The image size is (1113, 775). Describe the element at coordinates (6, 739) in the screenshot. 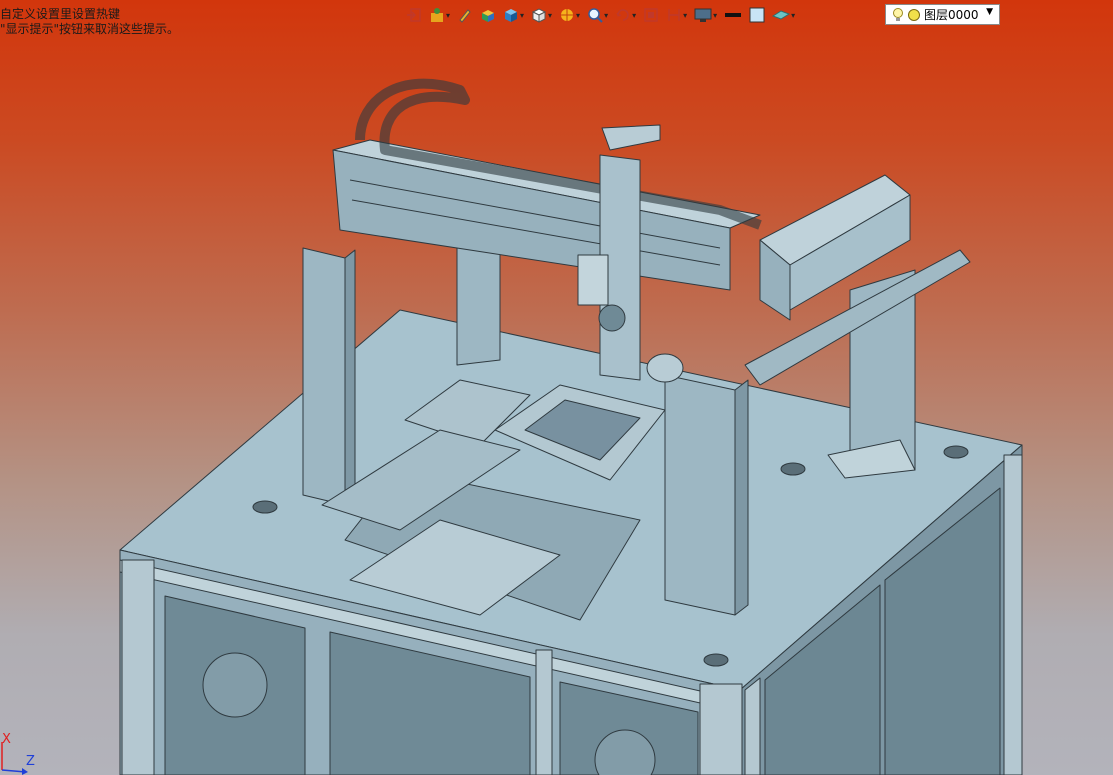

I see `axis-x-label: X` at that location.